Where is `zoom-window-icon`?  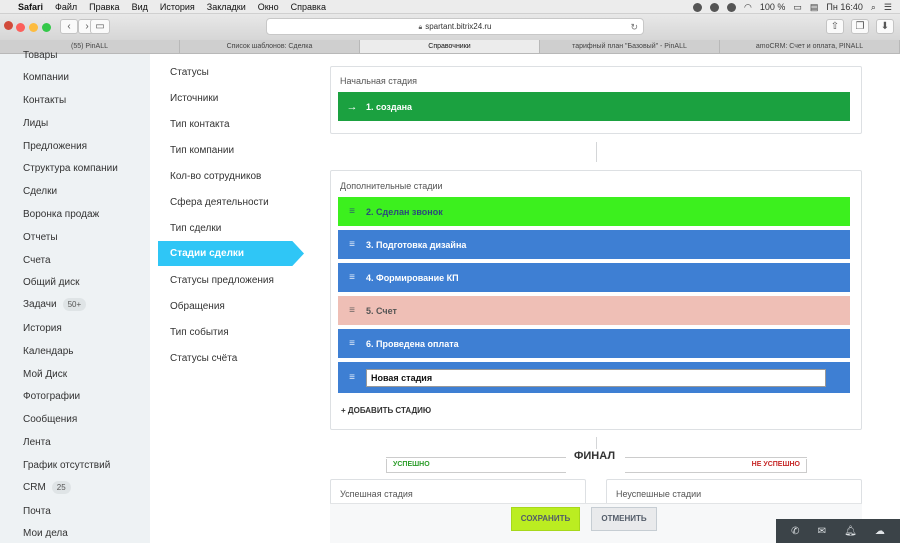 zoom-window-icon is located at coordinates (46, 27).